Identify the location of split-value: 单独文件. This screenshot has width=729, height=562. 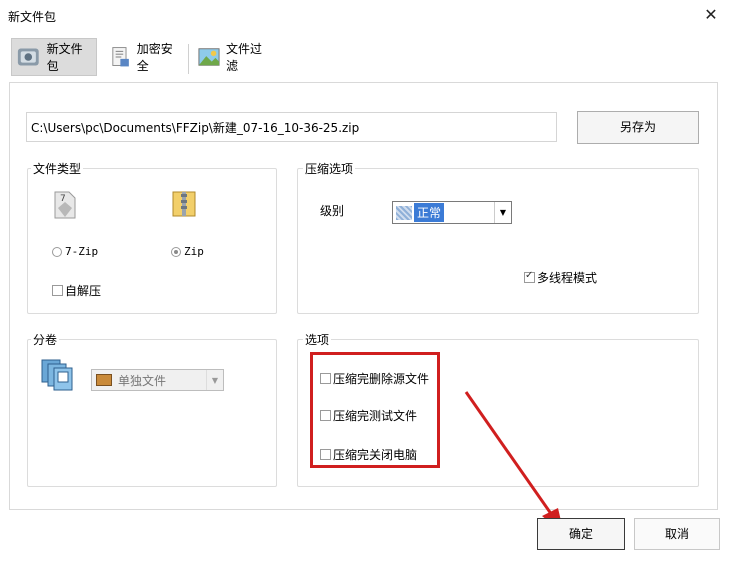
(142, 380).